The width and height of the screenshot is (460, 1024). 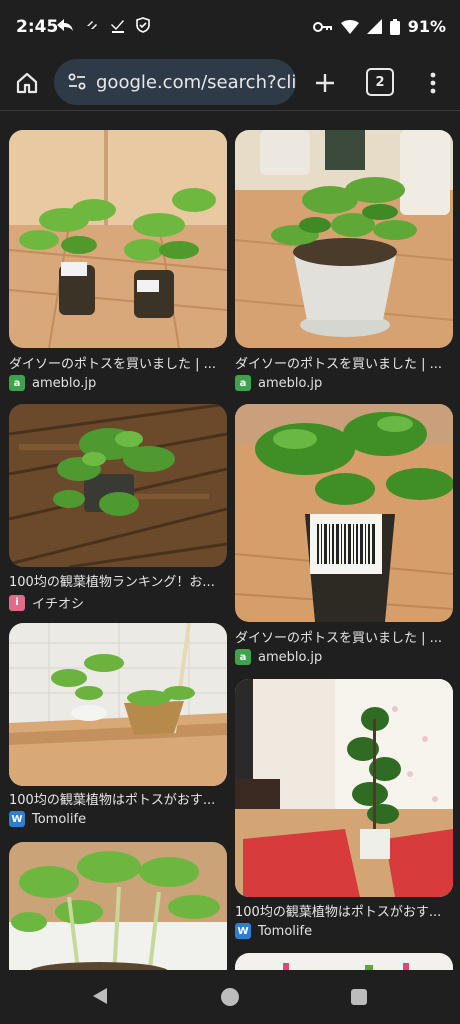 I want to click on more-vert-icon, so click(x=433, y=83).